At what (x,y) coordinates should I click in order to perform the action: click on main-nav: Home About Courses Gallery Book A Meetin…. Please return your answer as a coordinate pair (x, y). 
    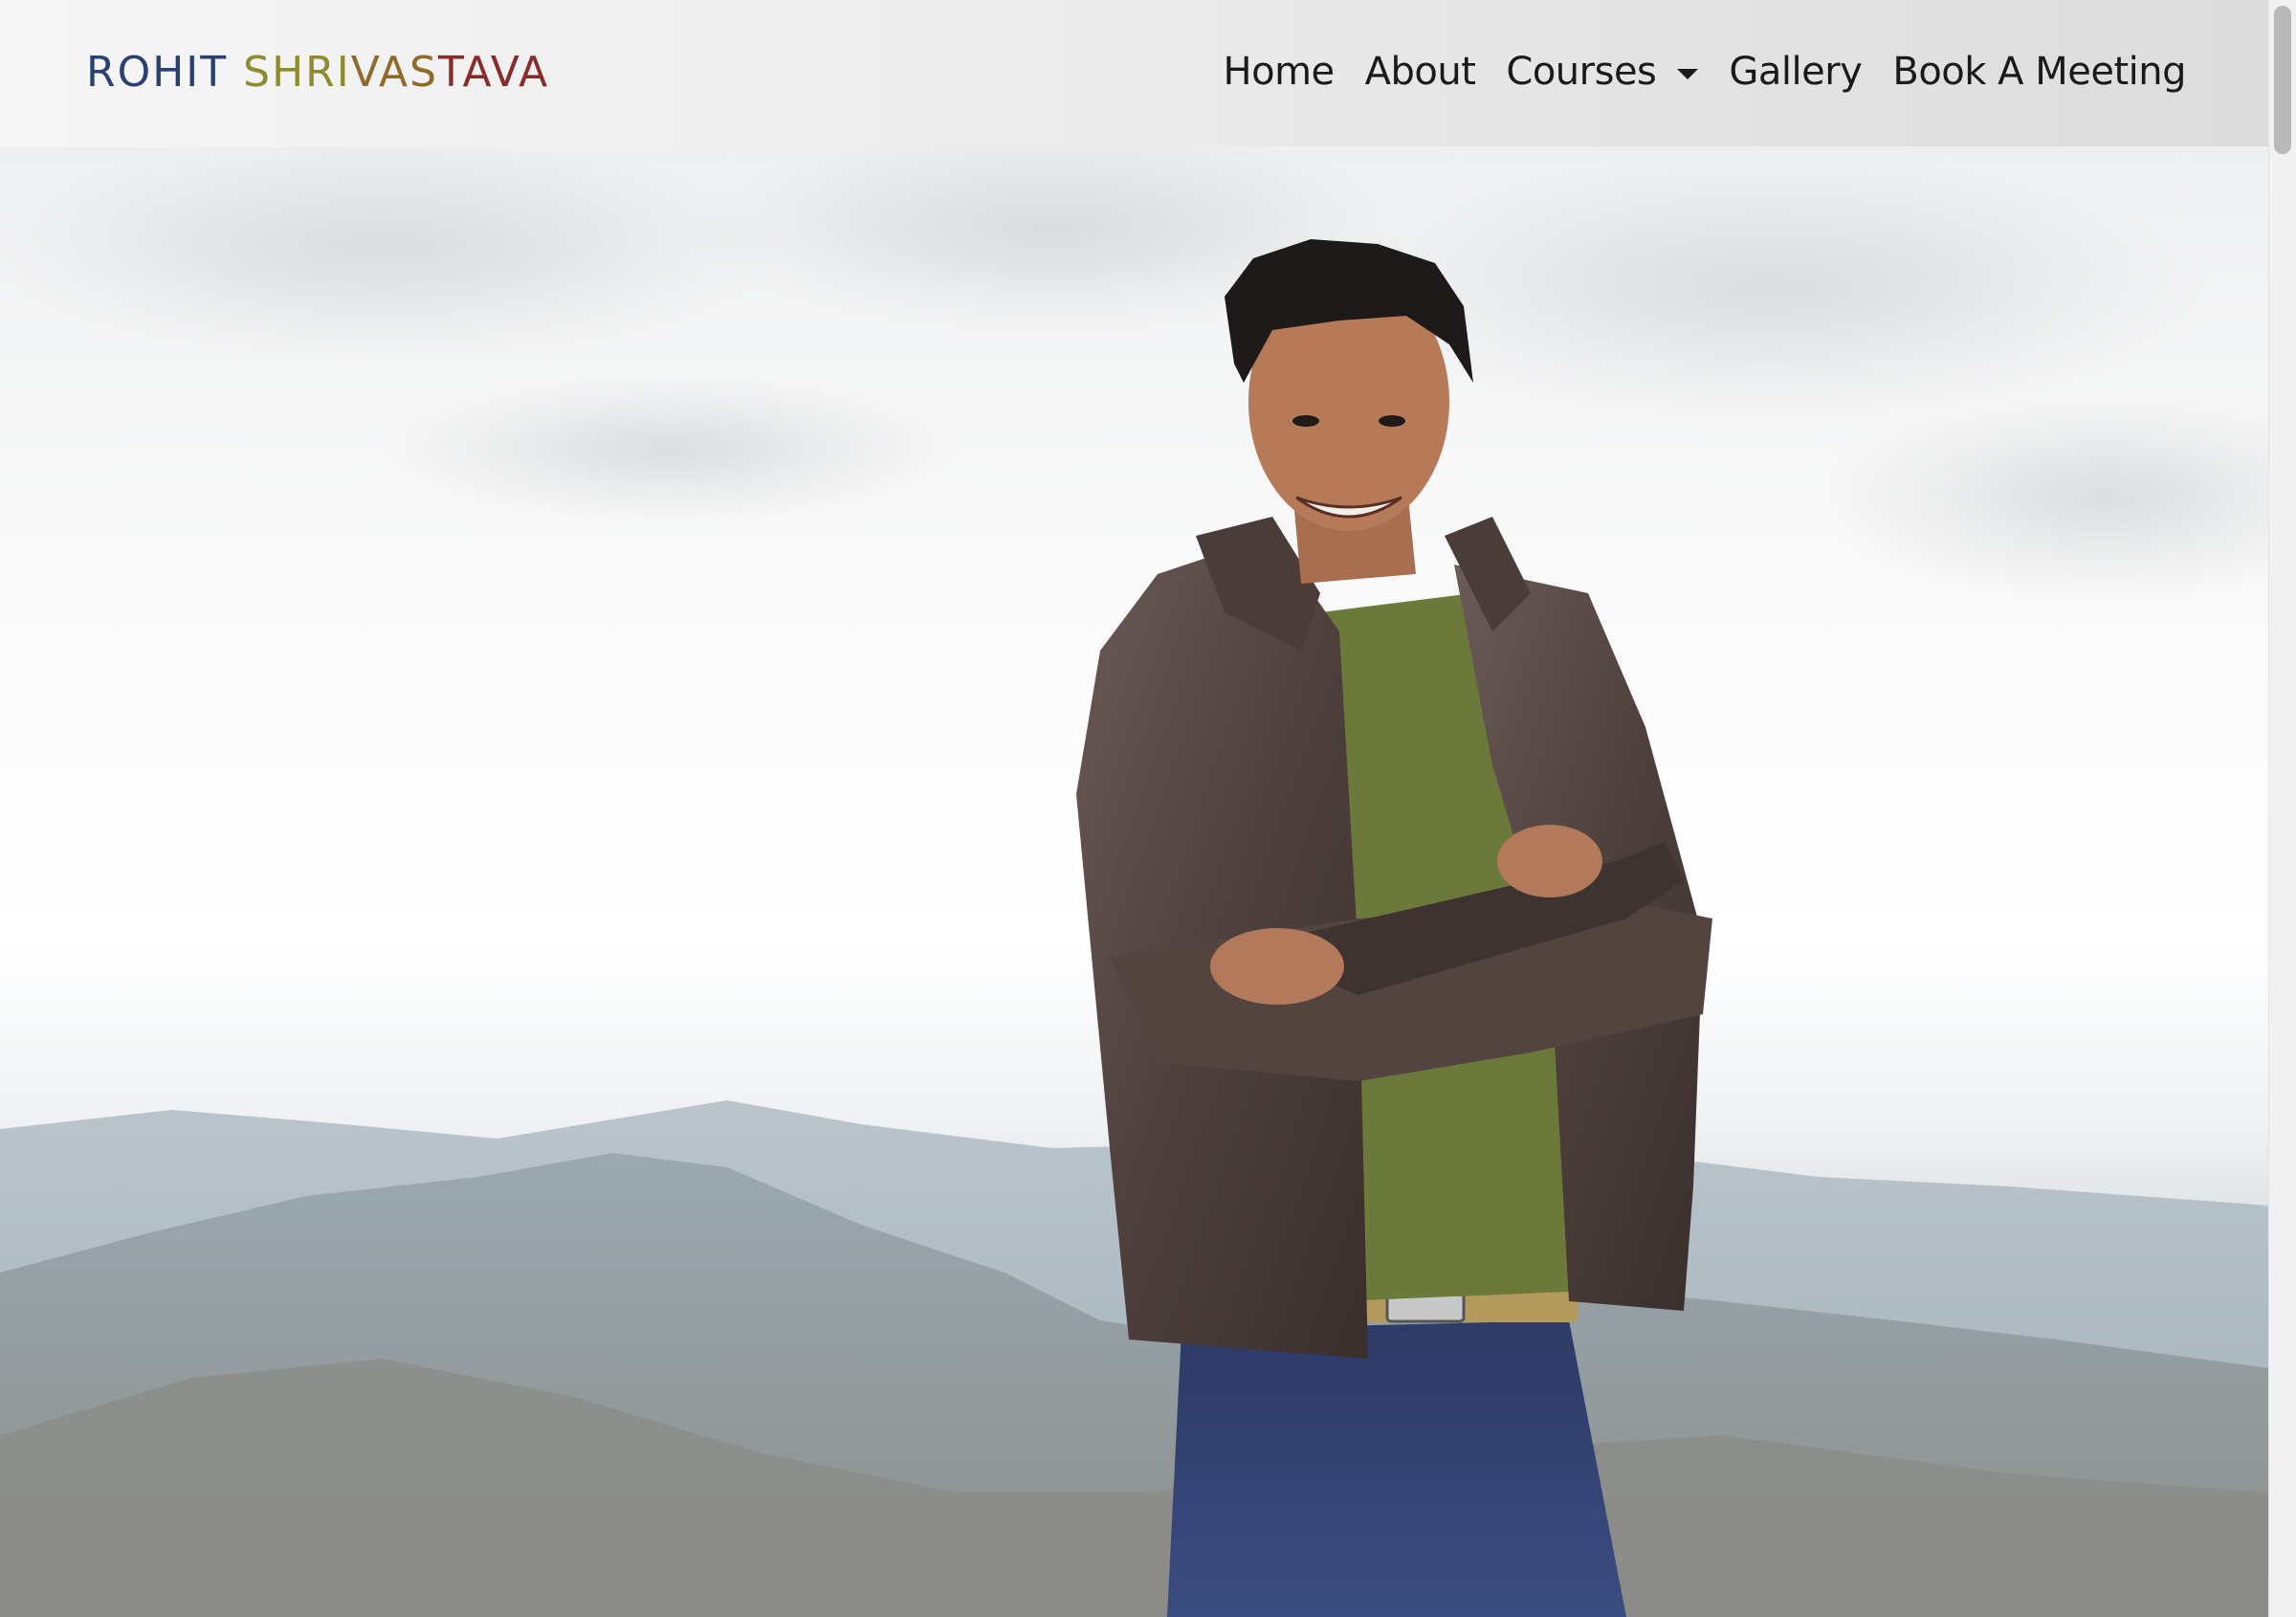
    Looking at the image, I should click on (1705, 72).